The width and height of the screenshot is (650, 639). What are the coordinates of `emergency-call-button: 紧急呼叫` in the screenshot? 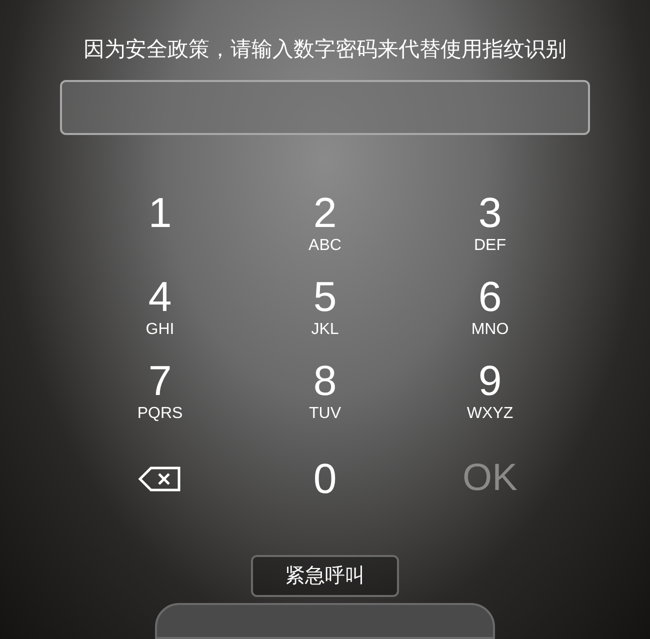 It's located at (325, 576).